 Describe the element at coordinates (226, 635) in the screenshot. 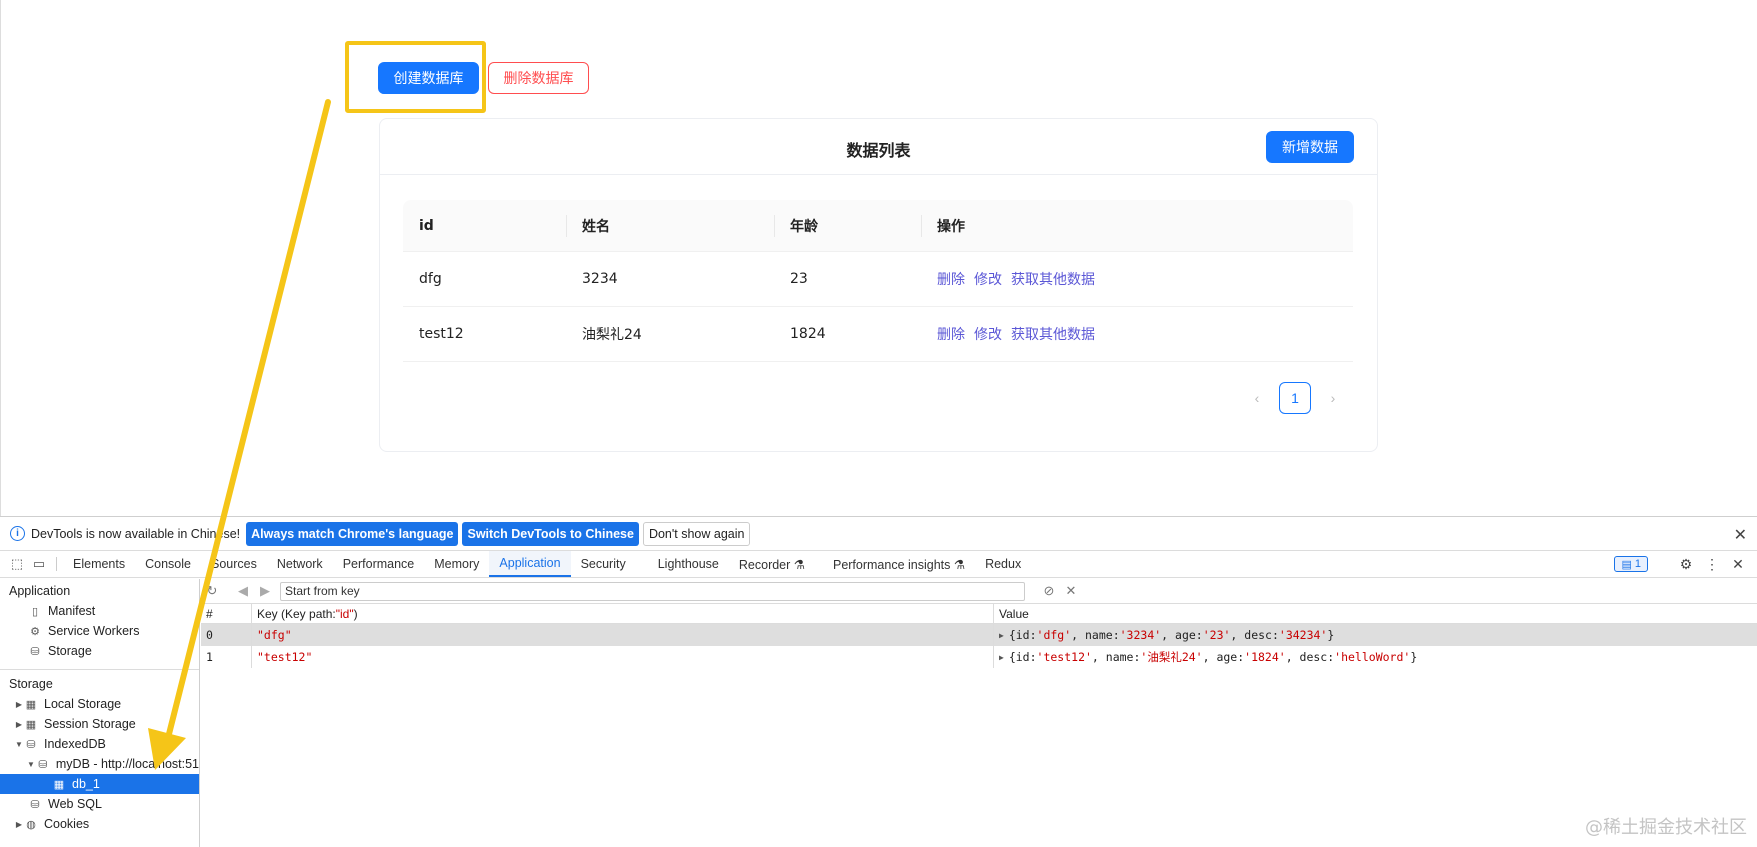

I see `row-index: 0` at that location.